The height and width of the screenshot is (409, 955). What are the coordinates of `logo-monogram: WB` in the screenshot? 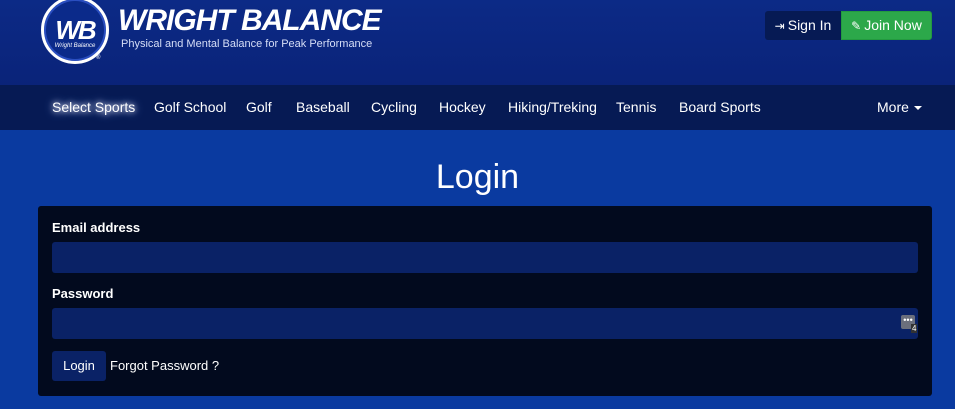 It's located at (75, 30).